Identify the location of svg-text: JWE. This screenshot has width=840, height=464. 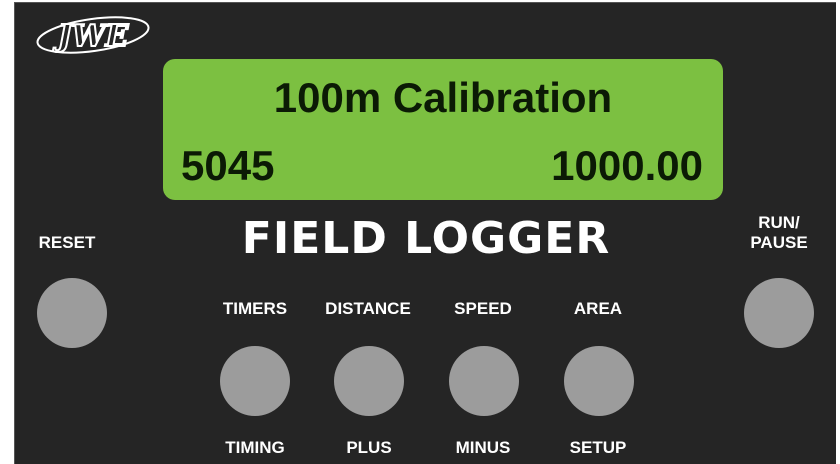
(91, 36).